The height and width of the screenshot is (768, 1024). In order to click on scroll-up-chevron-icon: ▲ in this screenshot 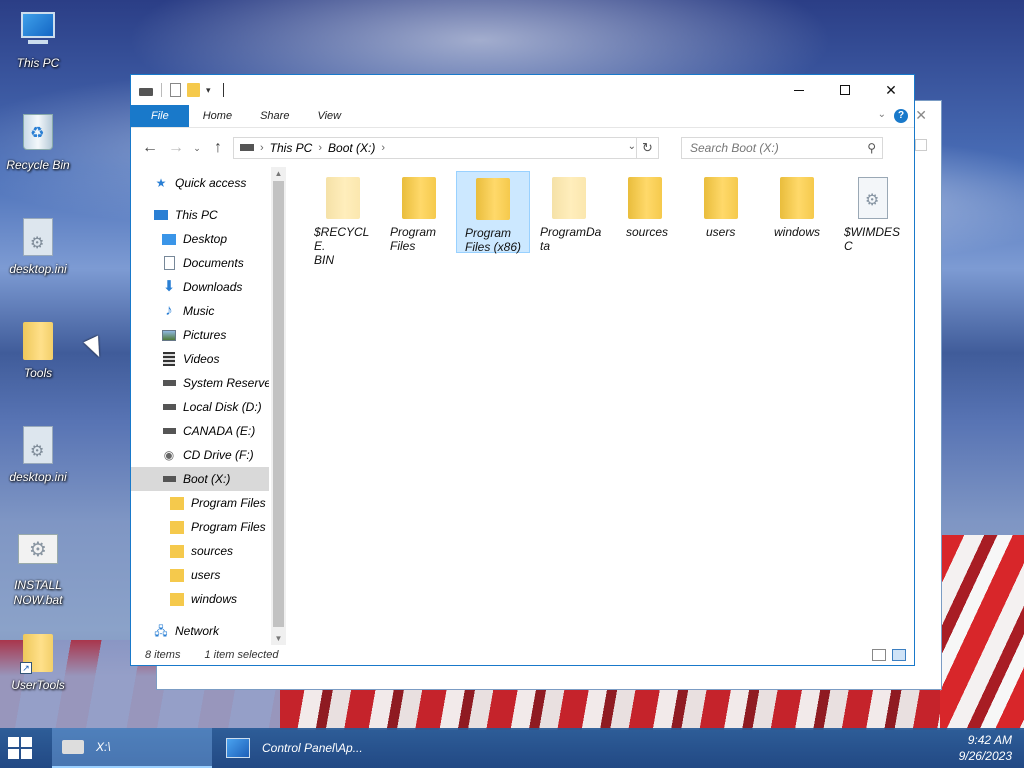, I will do `click(278, 173)`.